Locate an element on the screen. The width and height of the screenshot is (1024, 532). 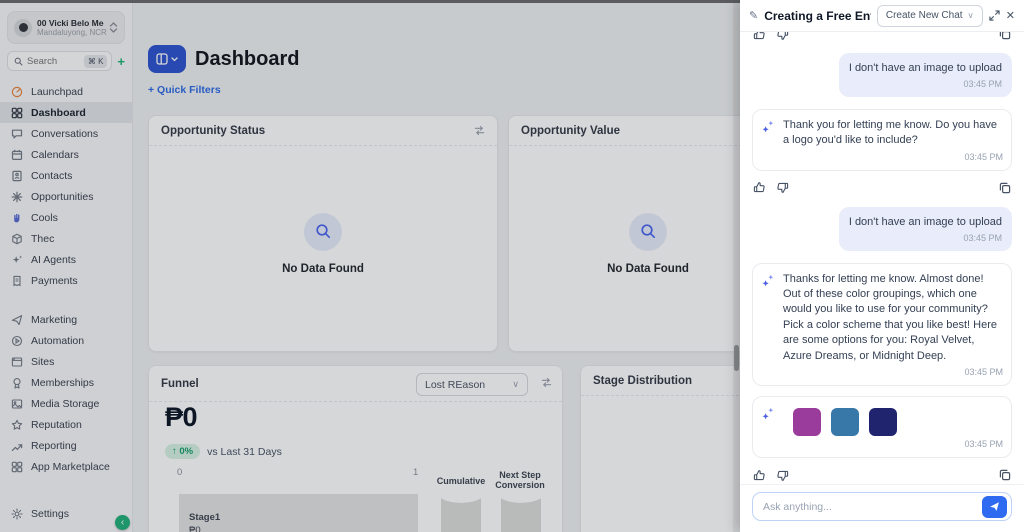
bot-message-swatches: 03:45 PM is located at coordinates (882, 427).